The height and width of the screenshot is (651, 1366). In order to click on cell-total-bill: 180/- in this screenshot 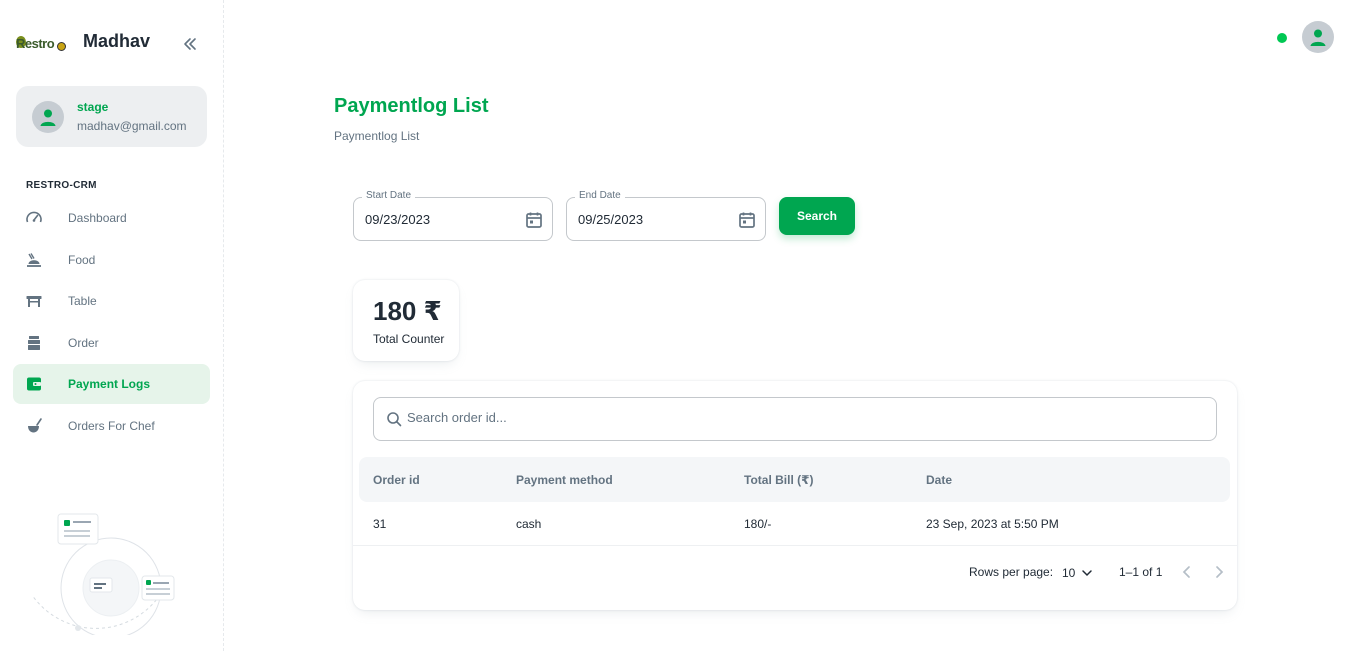, I will do `click(758, 524)`.